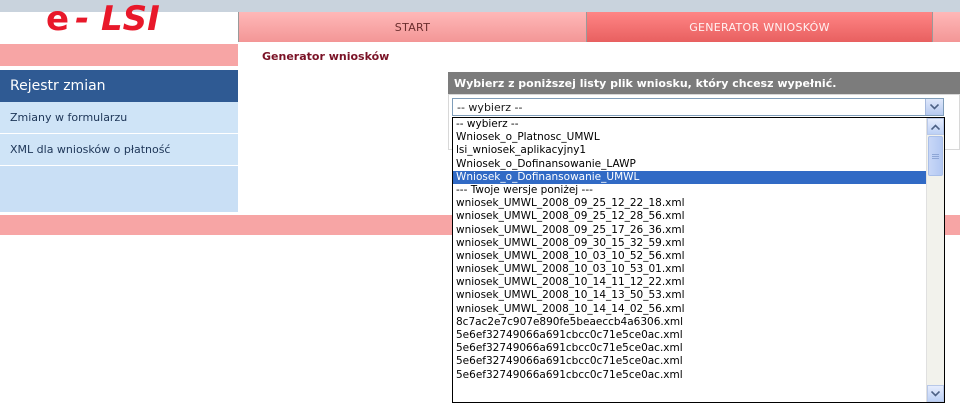 The width and height of the screenshot is (960, 403). Describe the element at coordinates (69, 117) in the screenshot. I see `sidebar-item-label: Zmiany w formularzu` at that location.